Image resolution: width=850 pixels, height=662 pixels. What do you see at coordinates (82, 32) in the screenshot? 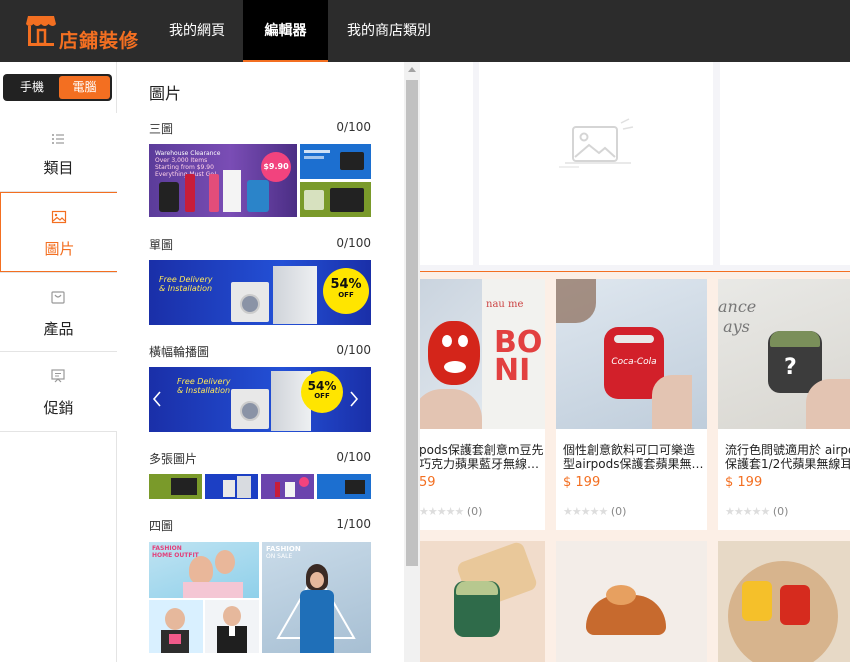
I see `store-logo: 店鋪裝修` at bounding box center [82, 32].